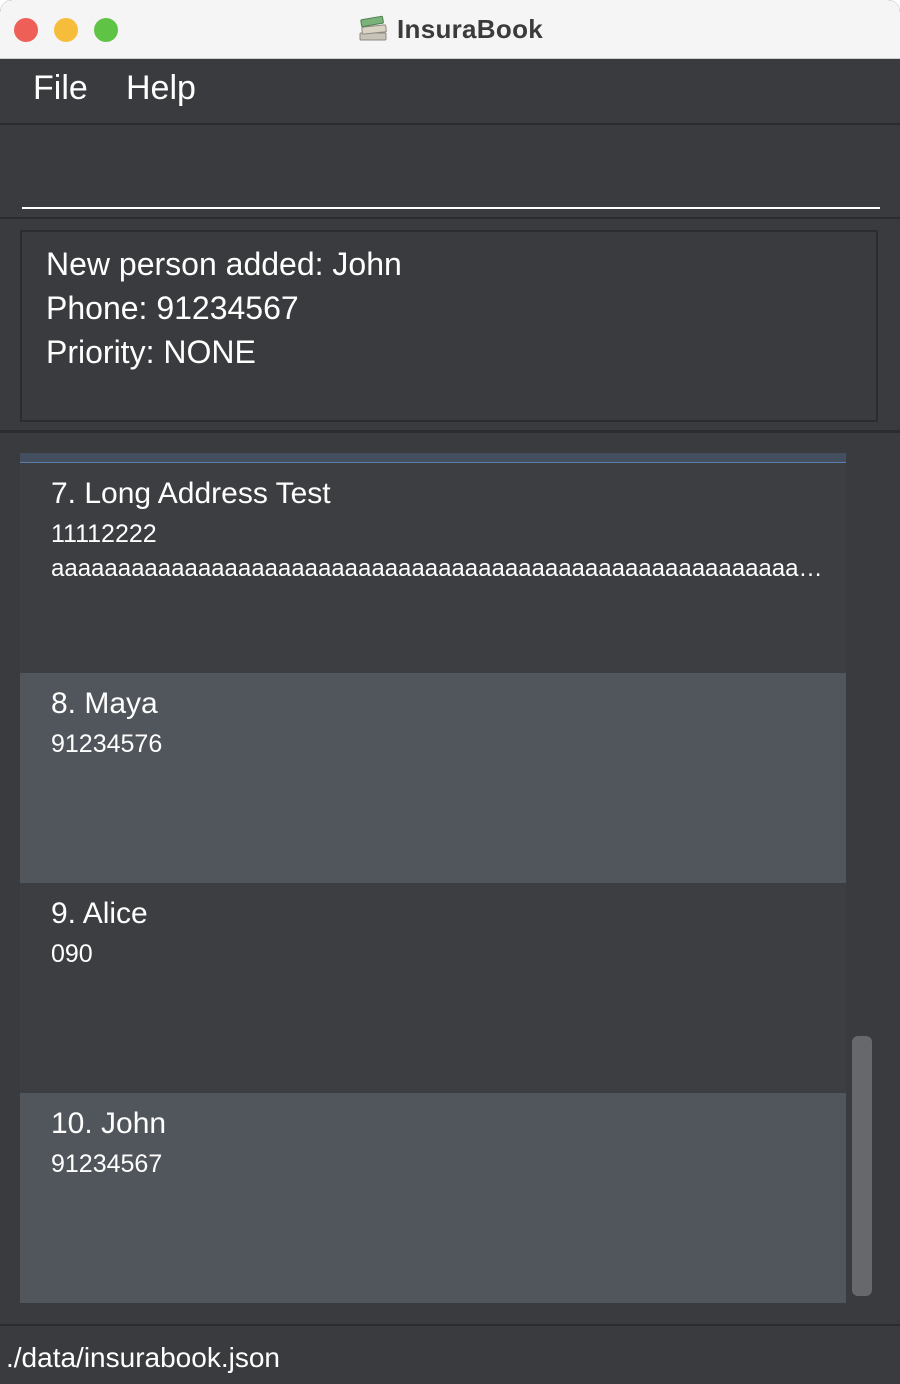 The height and width of the screenshot is (1384, 900). Describe the element at coordinates (433, 988) in the screenshot. I see `person-card: 9. Alice 090` at that location.